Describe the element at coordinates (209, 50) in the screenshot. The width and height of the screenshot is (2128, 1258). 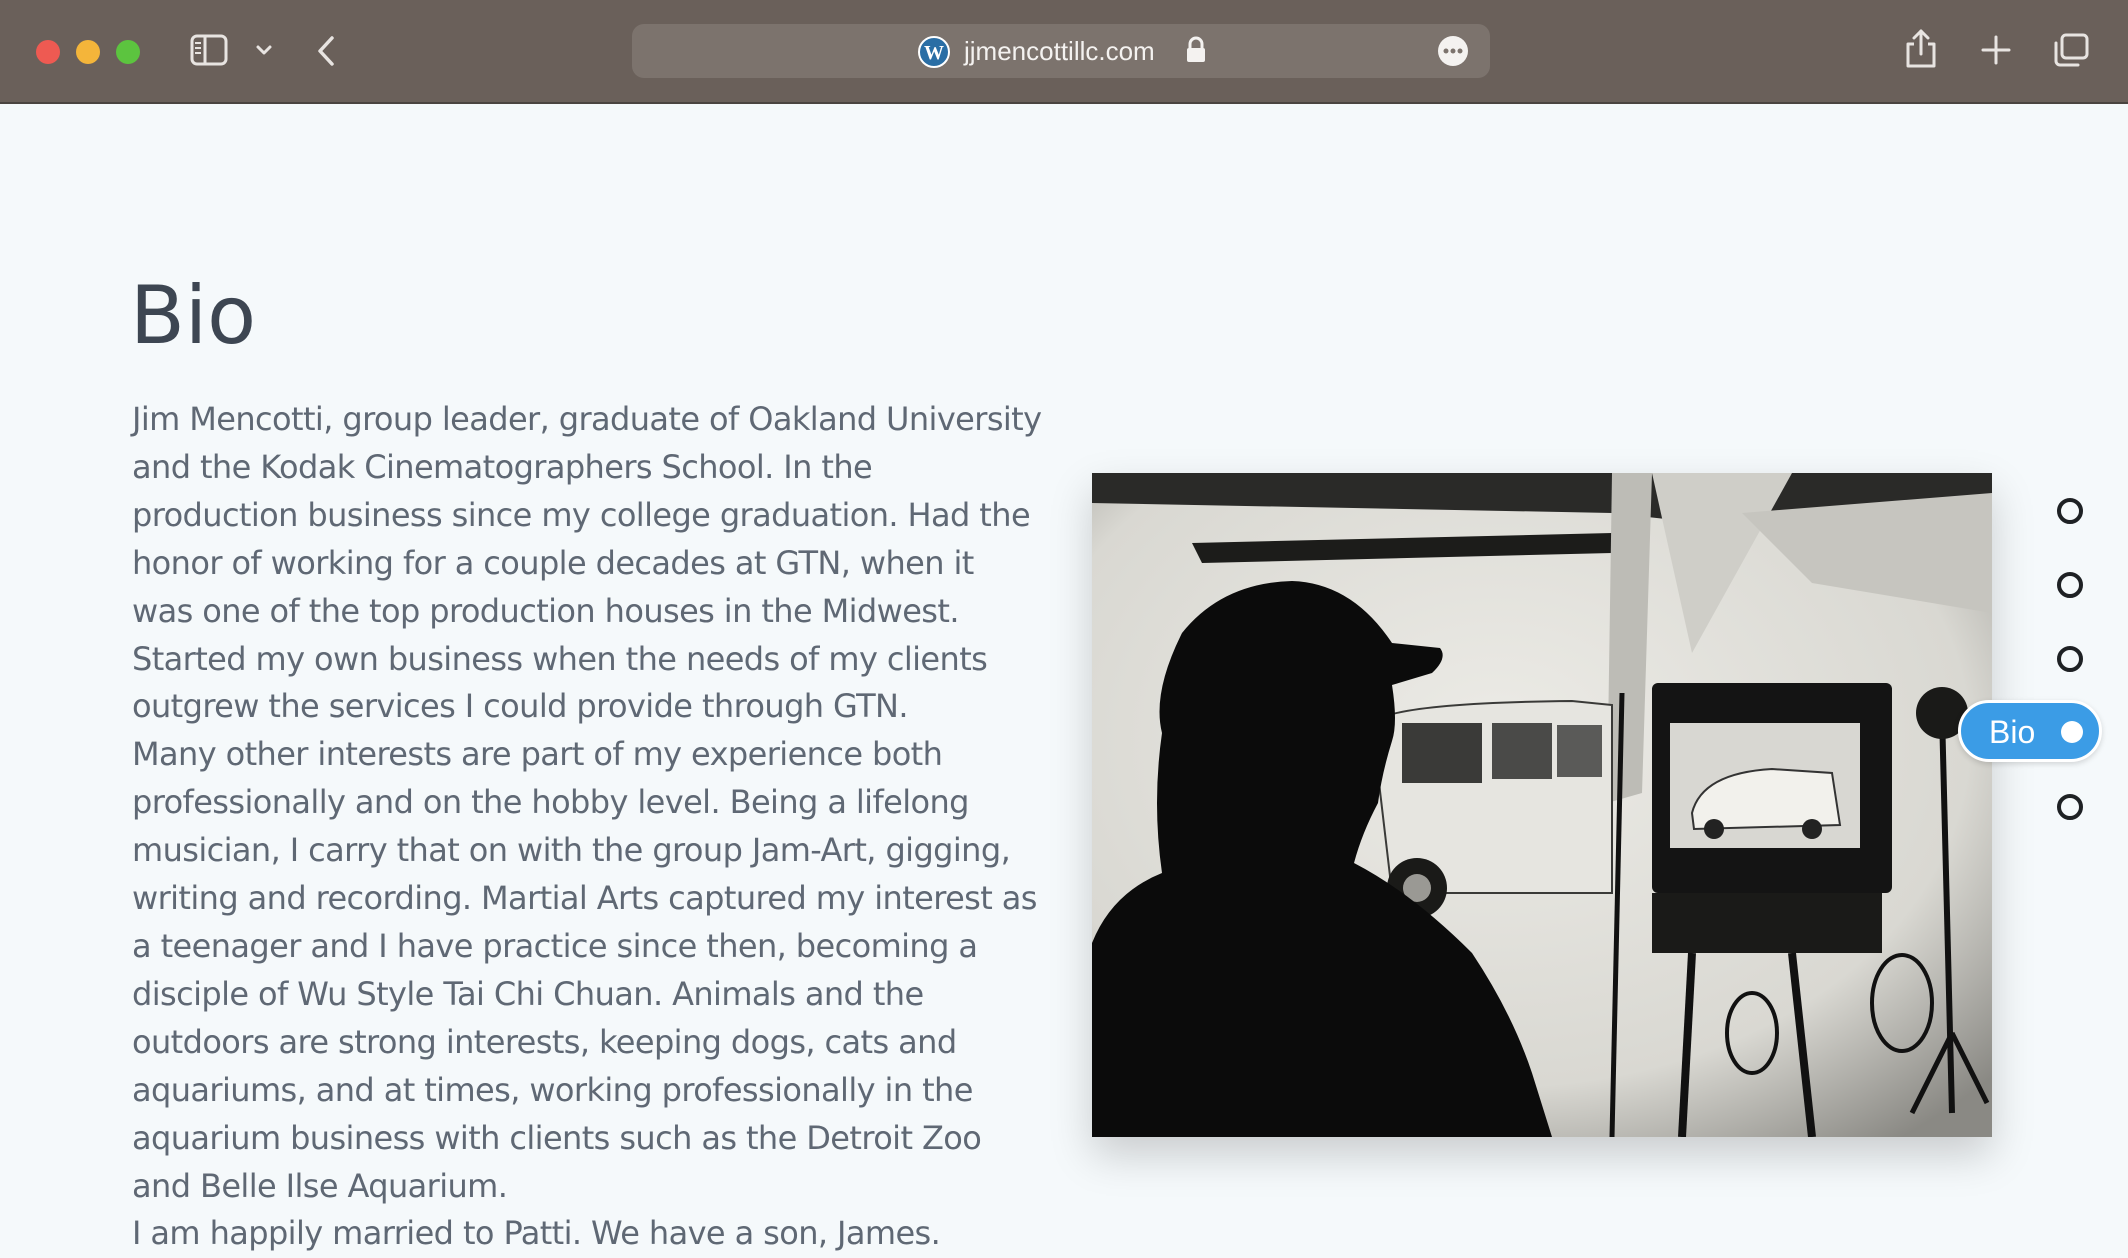
I see `sidebar-icon` at that location.